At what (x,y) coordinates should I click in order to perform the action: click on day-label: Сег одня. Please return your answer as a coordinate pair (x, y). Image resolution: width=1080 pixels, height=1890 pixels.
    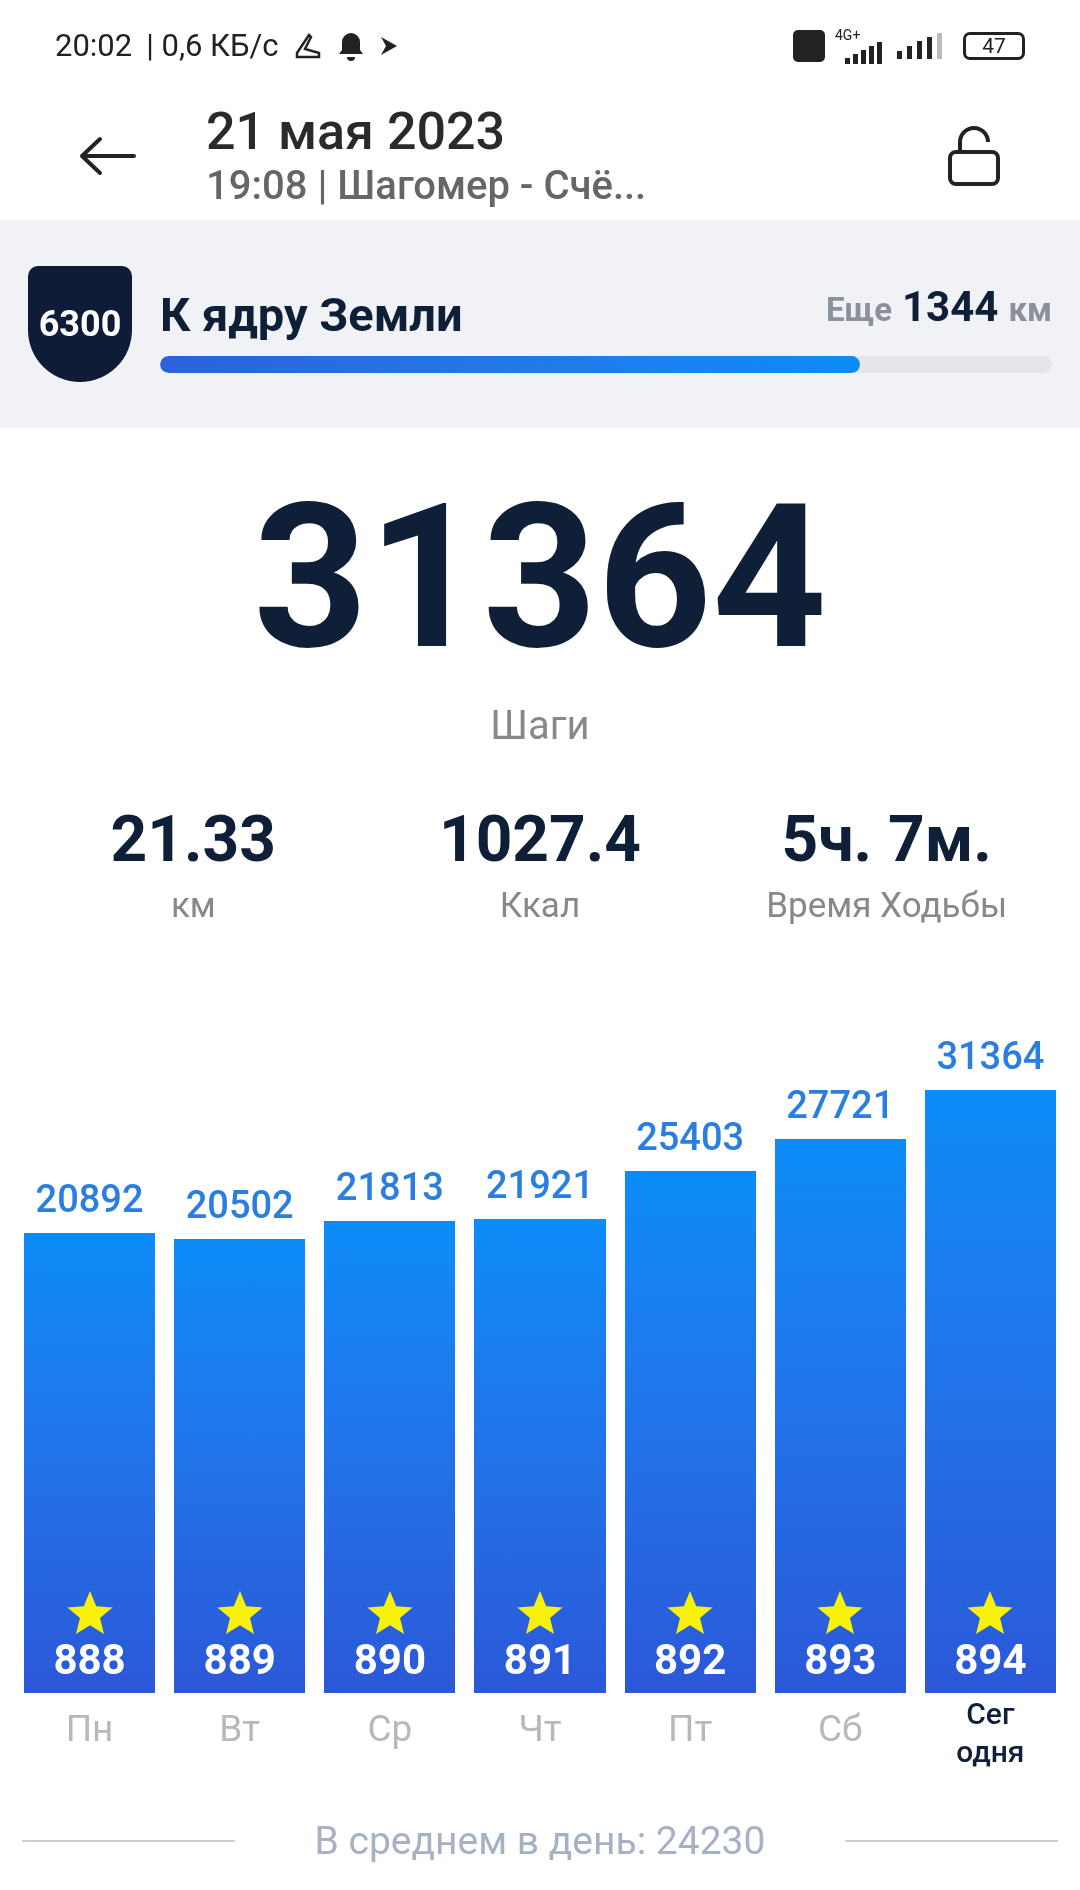
    Looking at the image, I should click on (990, 1732).